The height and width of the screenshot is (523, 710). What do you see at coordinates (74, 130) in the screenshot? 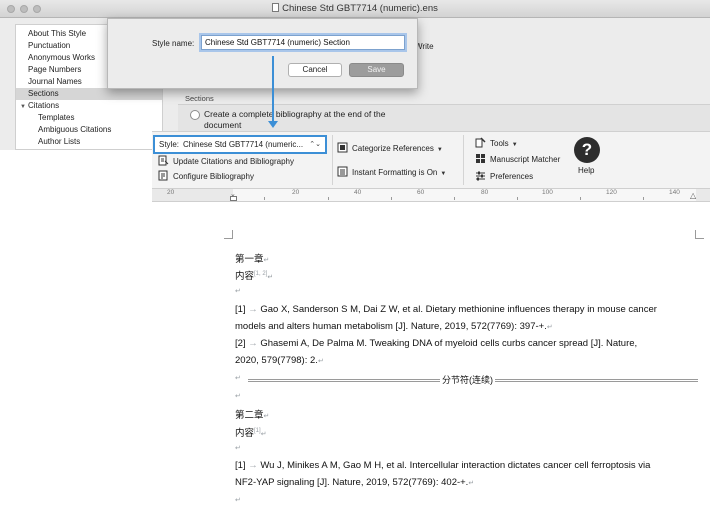
I see `sidebar-item-ambiguous-citations: Ambiguous Citations` at bounding box center [74, 130].